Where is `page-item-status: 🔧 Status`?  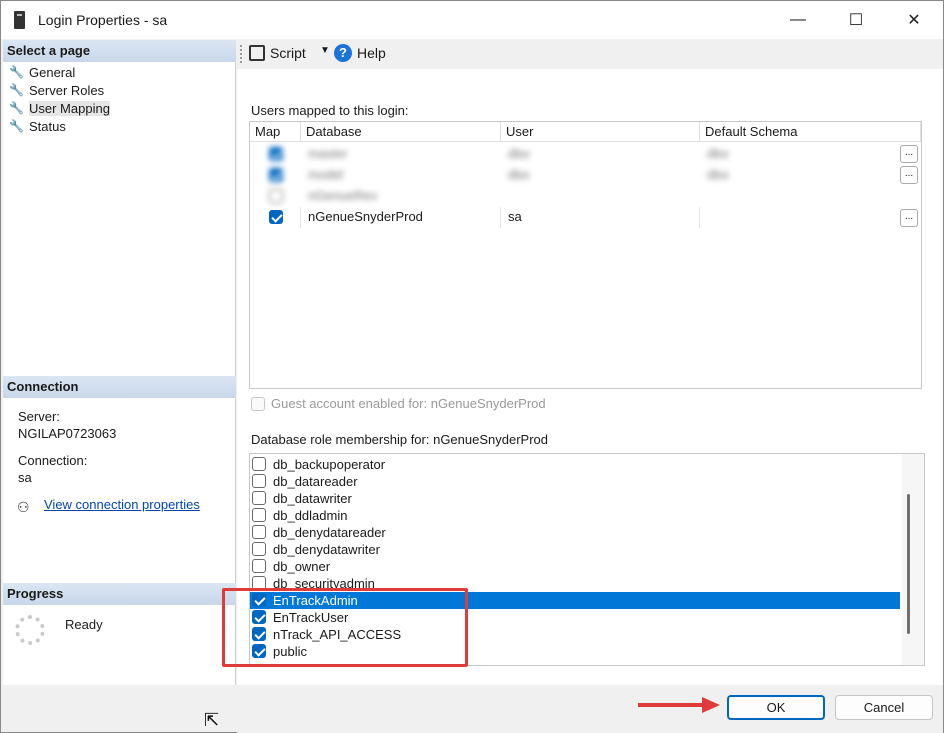 page-item-status: 🔧 Status is located at coordinates (37, 126).